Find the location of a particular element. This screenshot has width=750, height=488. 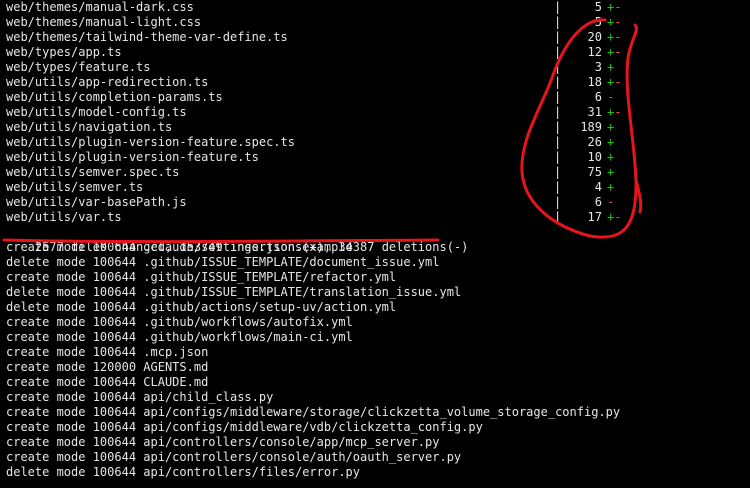

diffstat-file-path: web/utils/app-redirection.ts is located at coordinates (107, 82).